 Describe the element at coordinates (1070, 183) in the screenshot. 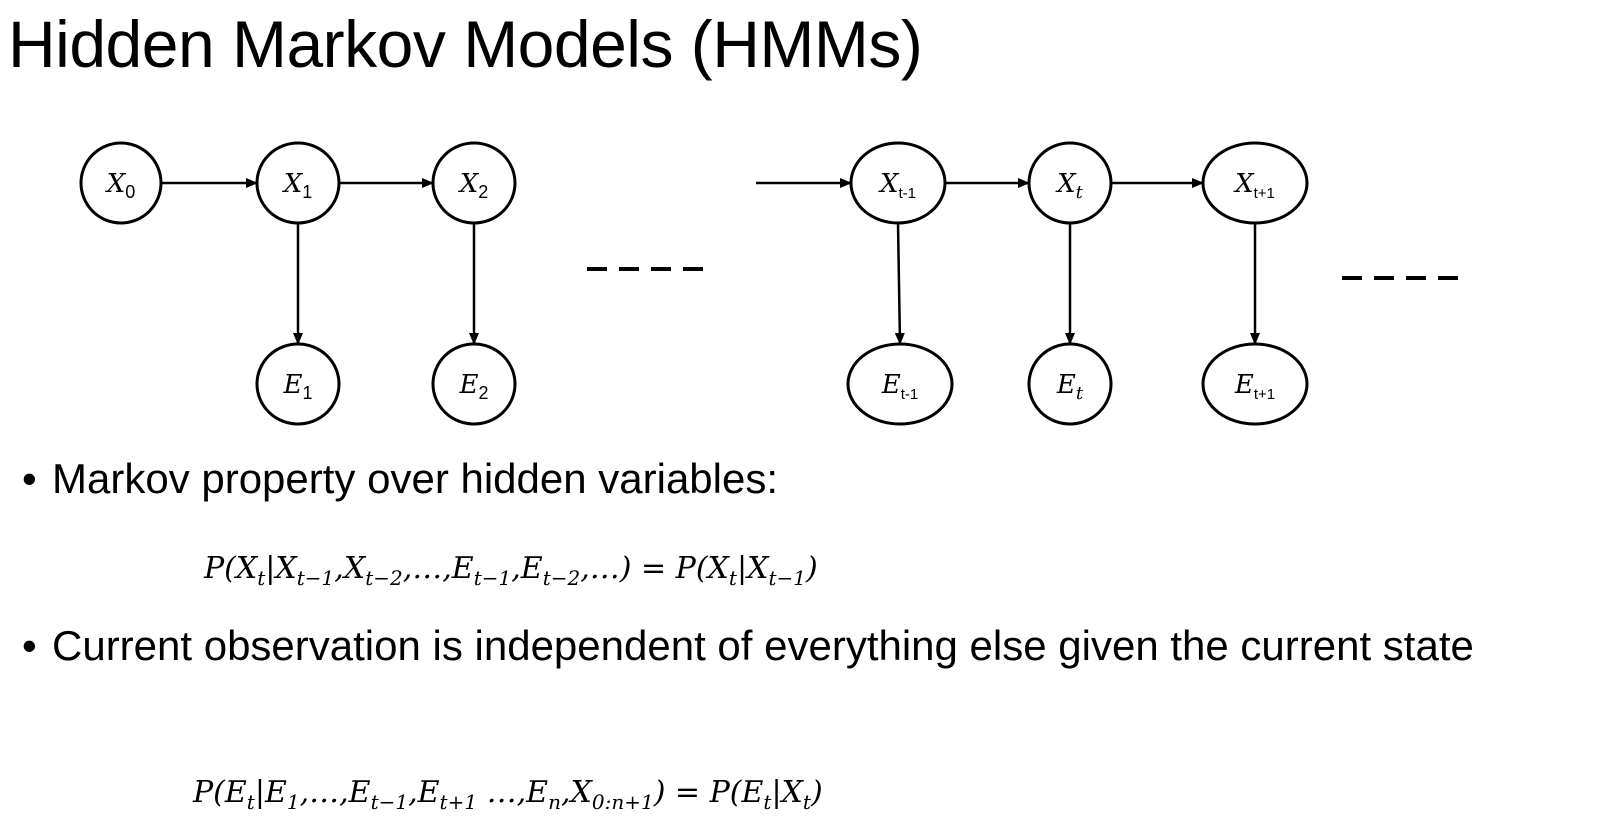

I see `hidden-node-xt: Xt` at that location.